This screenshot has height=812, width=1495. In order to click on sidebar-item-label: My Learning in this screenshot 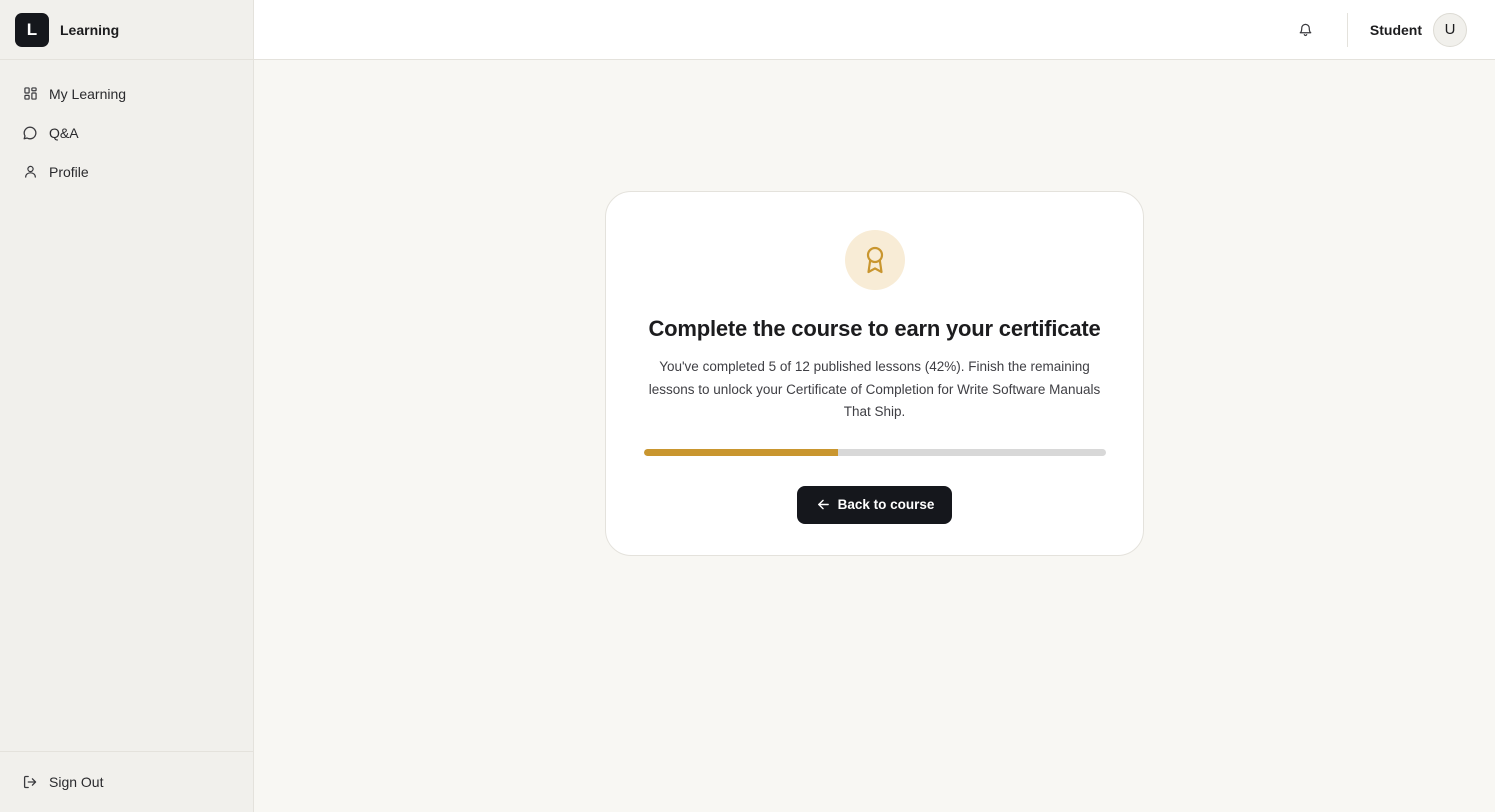, I will do `click(88, 93)`.